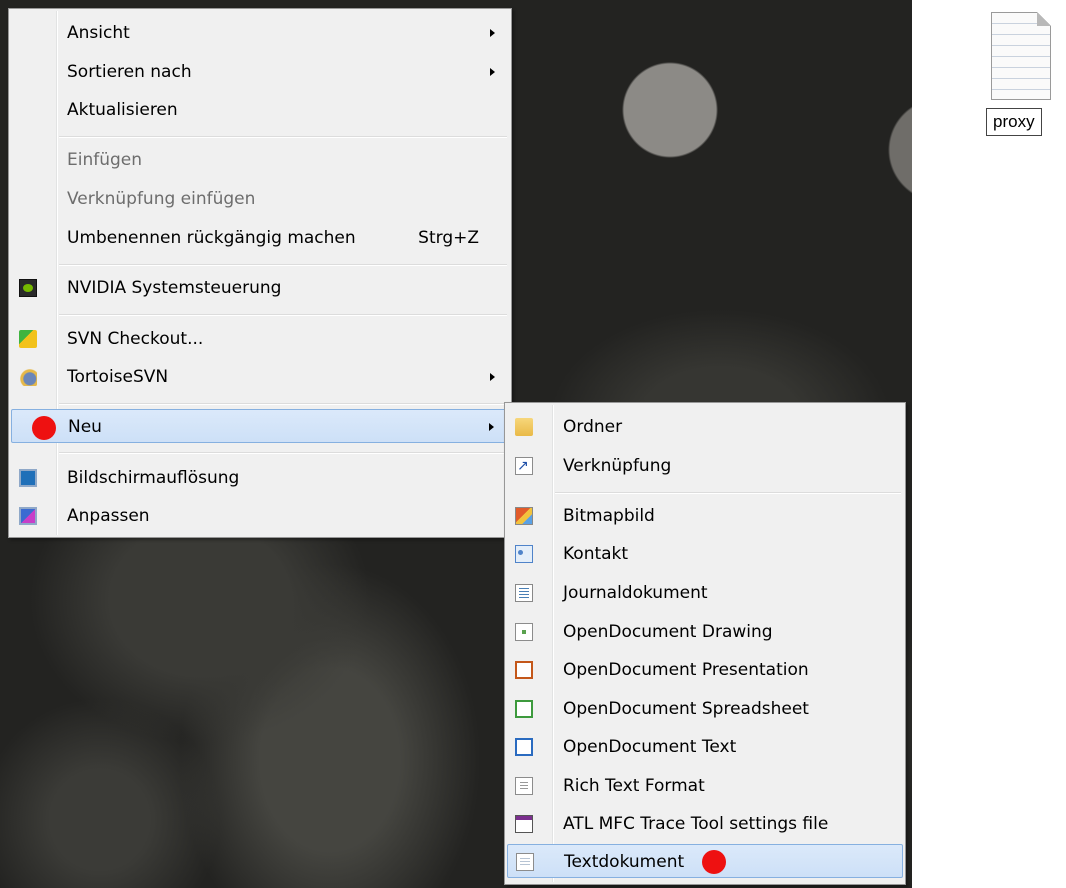 The height and width of the screenshot is (888, 1066). What do you see at coordinates (260, 72) in the screenshot?
I see `menu-item-sort-by: Sortieren nach` at bounding box center [260, 72].